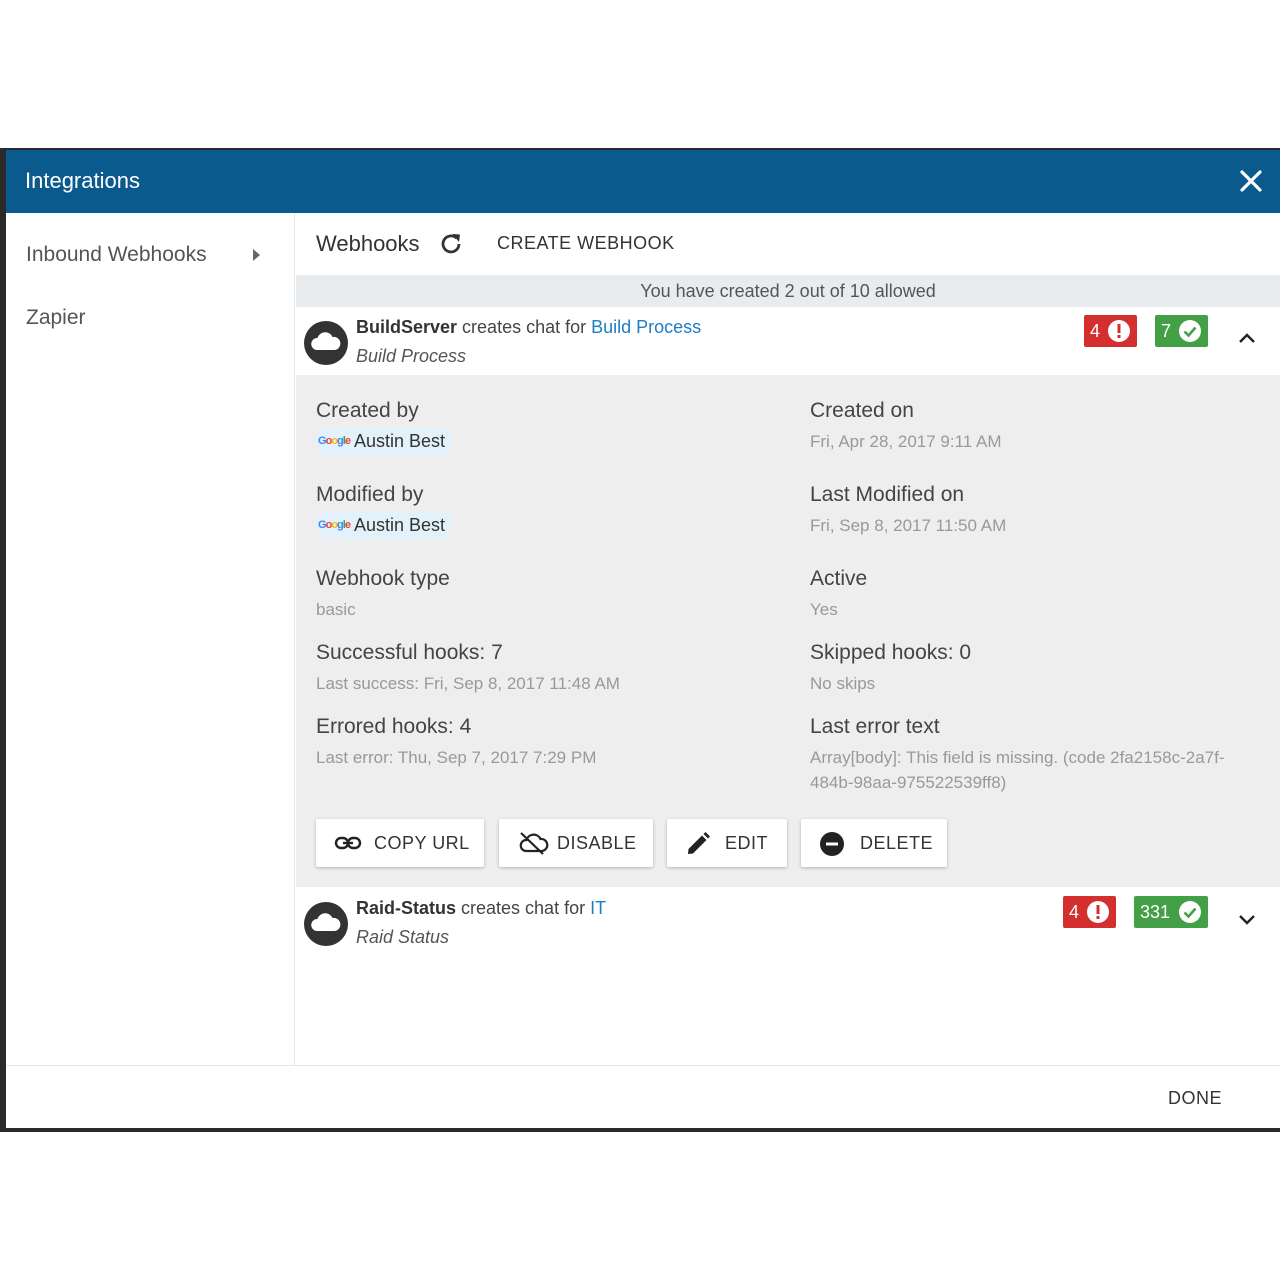  I want to click on delete-label: DELETE, so click(897, 843).